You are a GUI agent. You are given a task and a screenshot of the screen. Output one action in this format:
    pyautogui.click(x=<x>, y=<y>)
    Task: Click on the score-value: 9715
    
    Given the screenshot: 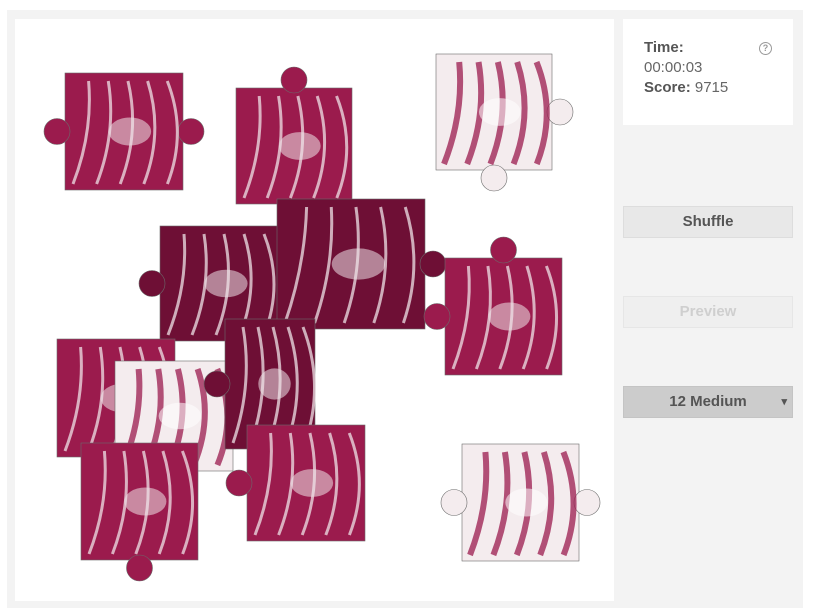 What is the action you would take?
    pyautogui.click(x=711, y=87)
    